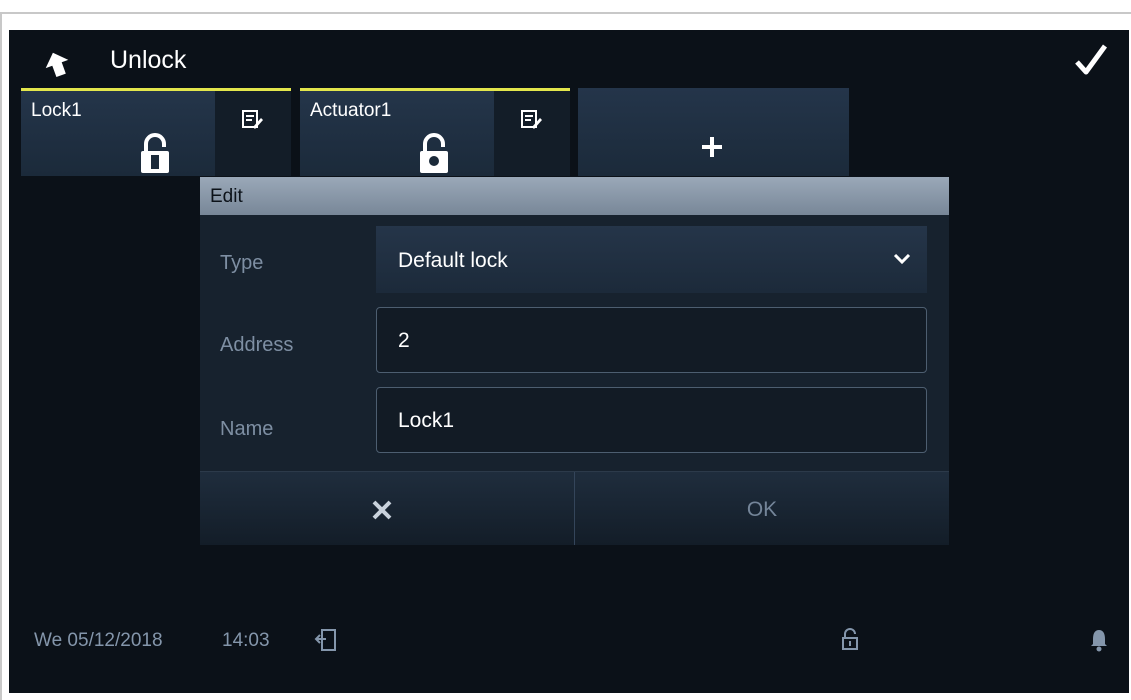  I want to click on status-time: 14:03, so click(246, 640).